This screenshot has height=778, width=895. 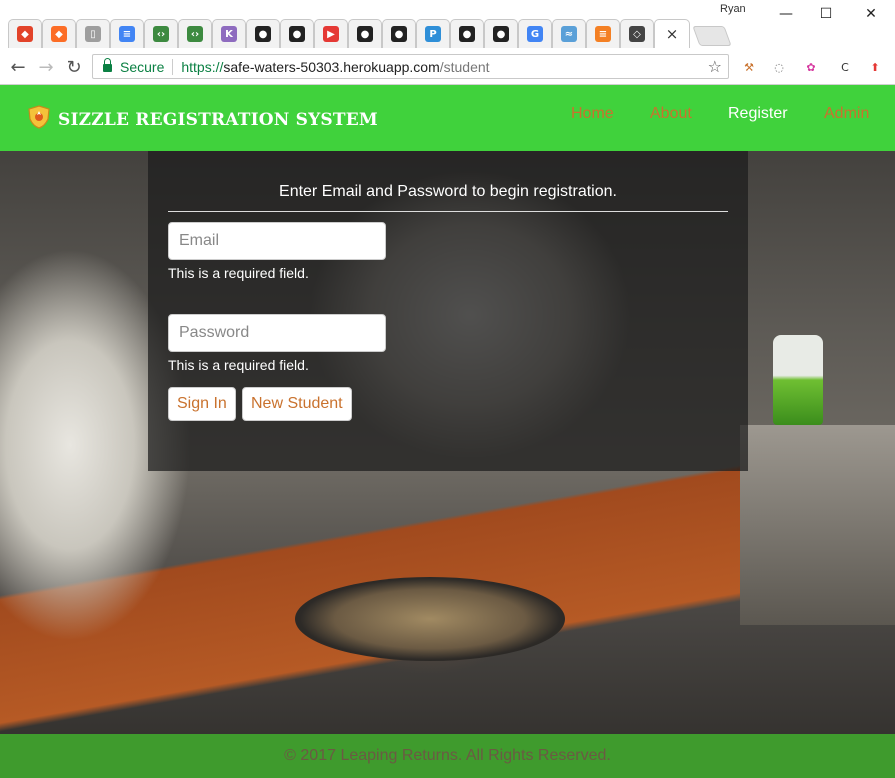 I want to click on secure-label: Secure, so click(x=142, y=66).